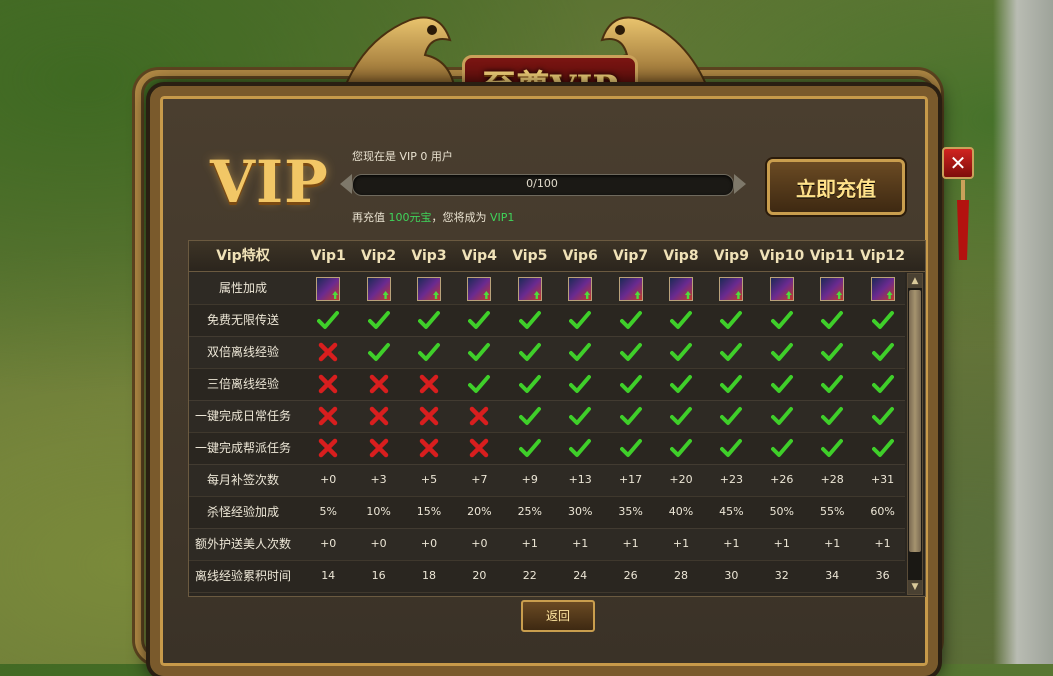  Describe the element at coordinates (915, 421) in the screenshot. I see `scroll-thumb` at that location.